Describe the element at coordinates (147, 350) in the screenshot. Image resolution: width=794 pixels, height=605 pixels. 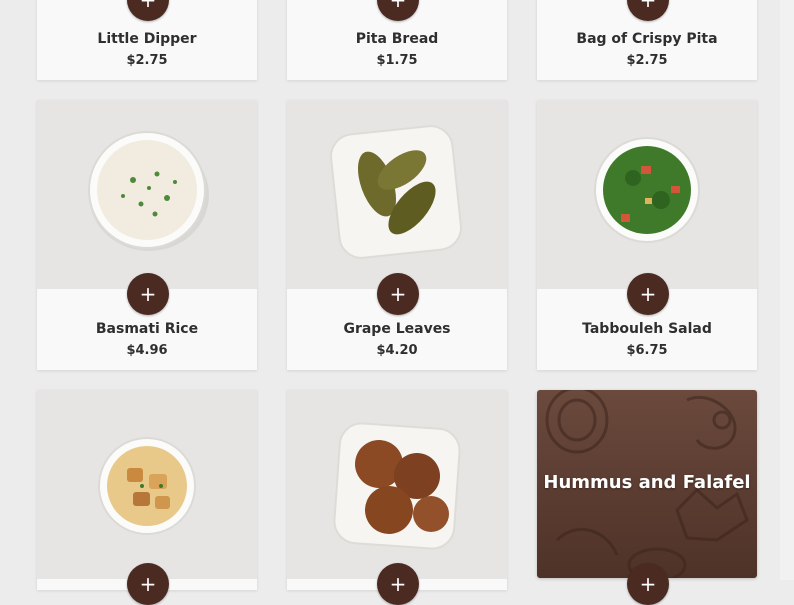
I see `item-price: $4.96` at that location.